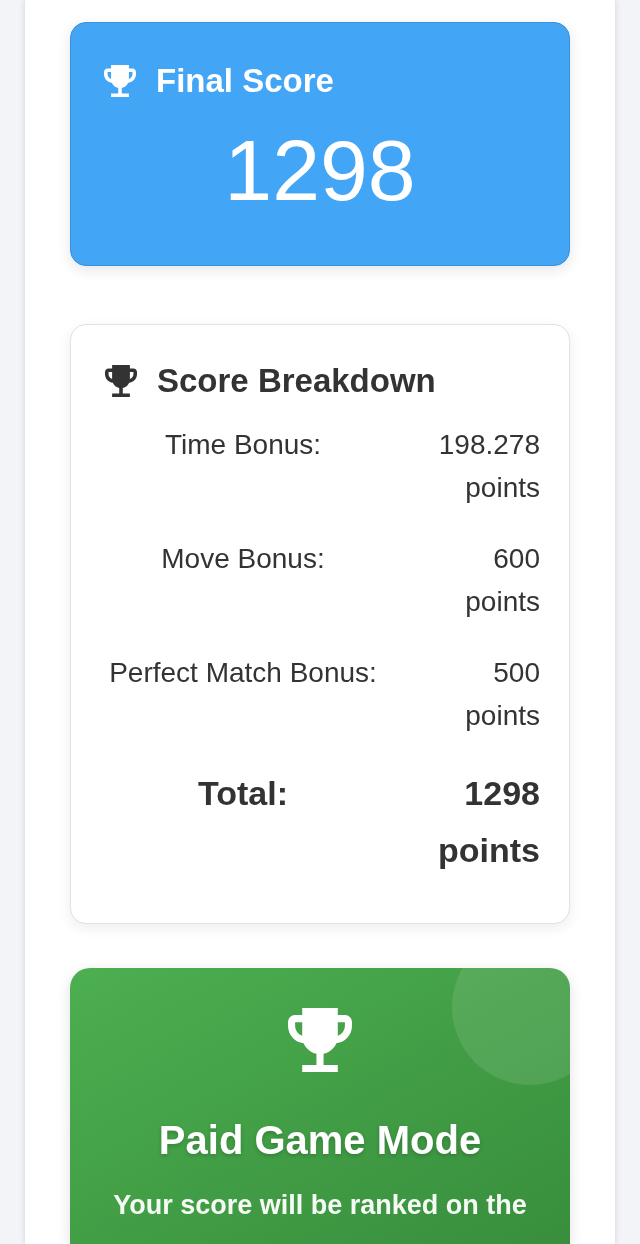  What do you see at coordinates (502, 694) in the screenshot?
I see `bonus-value: 500 points` at bounding box center [502, 694].